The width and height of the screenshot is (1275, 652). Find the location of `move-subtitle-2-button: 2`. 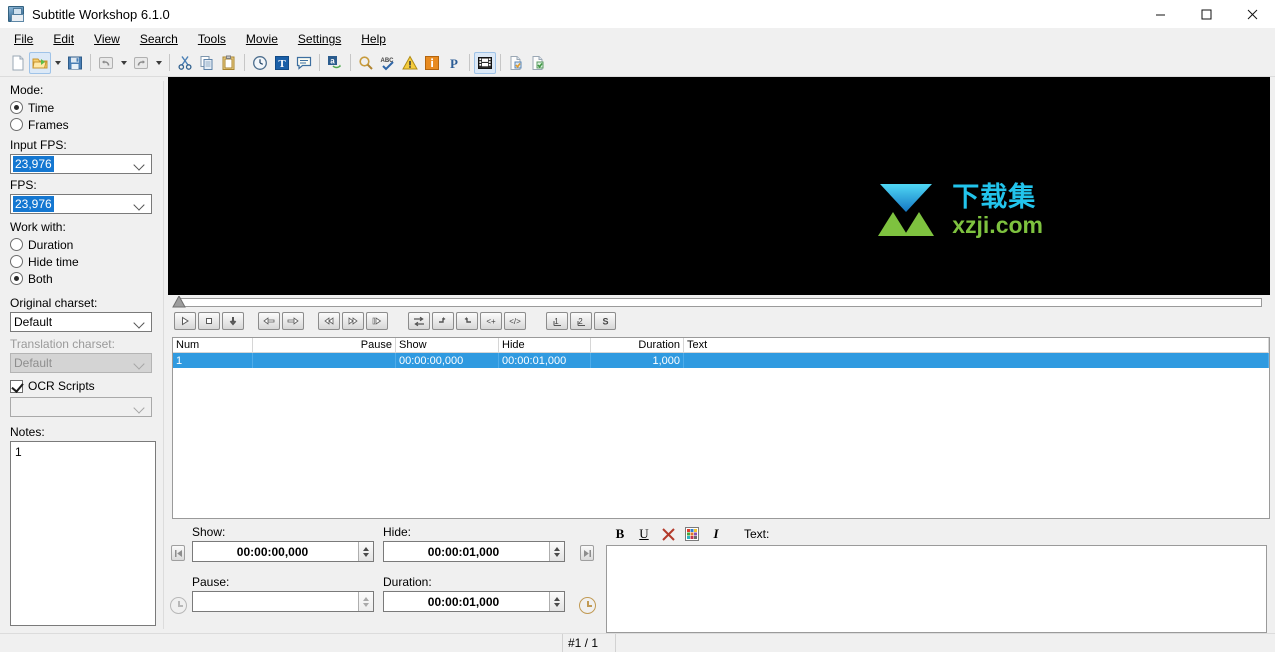

move-subtitle-2-button: 2 is located at coordinates (581, 321).